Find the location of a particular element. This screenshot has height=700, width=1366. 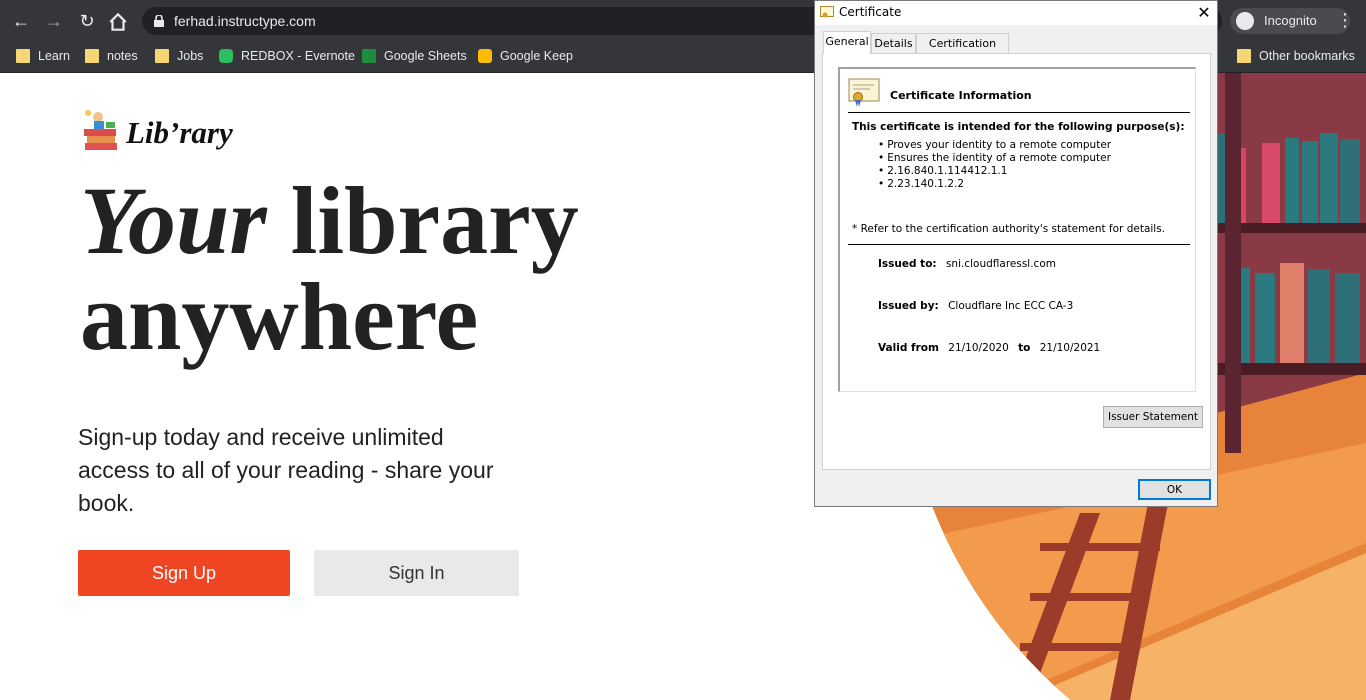

list-item: 2.23.140.1.2.2 is located at coordinates (994, 184).